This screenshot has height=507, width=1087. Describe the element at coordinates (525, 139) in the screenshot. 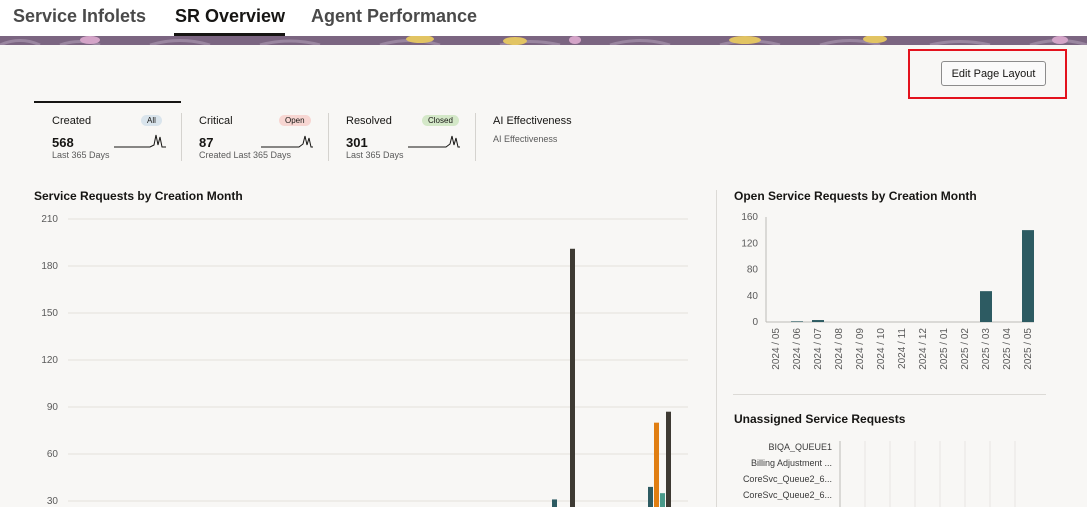

I see `infolet-subtitle: AI Effectiveness` at that location.